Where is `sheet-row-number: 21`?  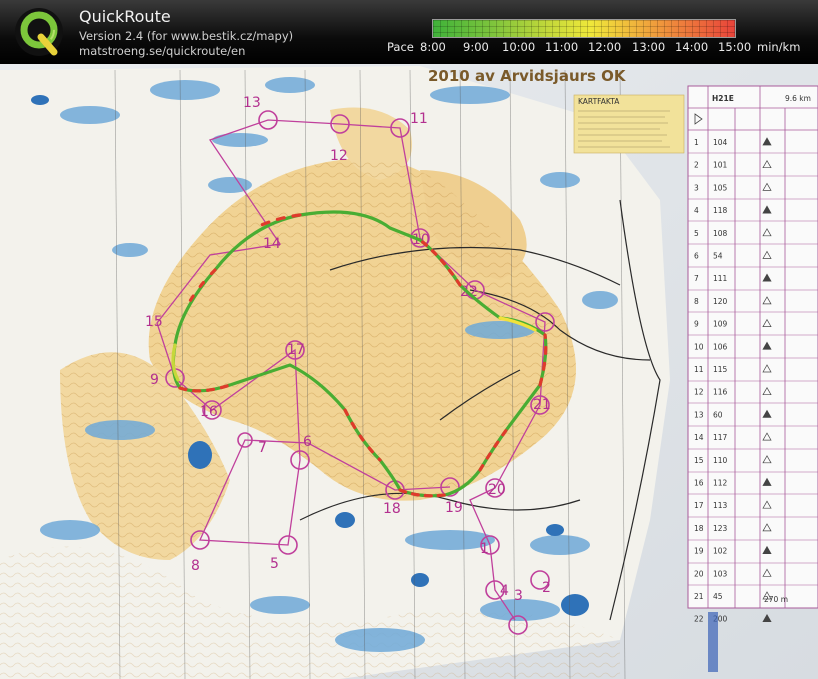
sheet-row-number: 21 is located at coordinates (699, 596).